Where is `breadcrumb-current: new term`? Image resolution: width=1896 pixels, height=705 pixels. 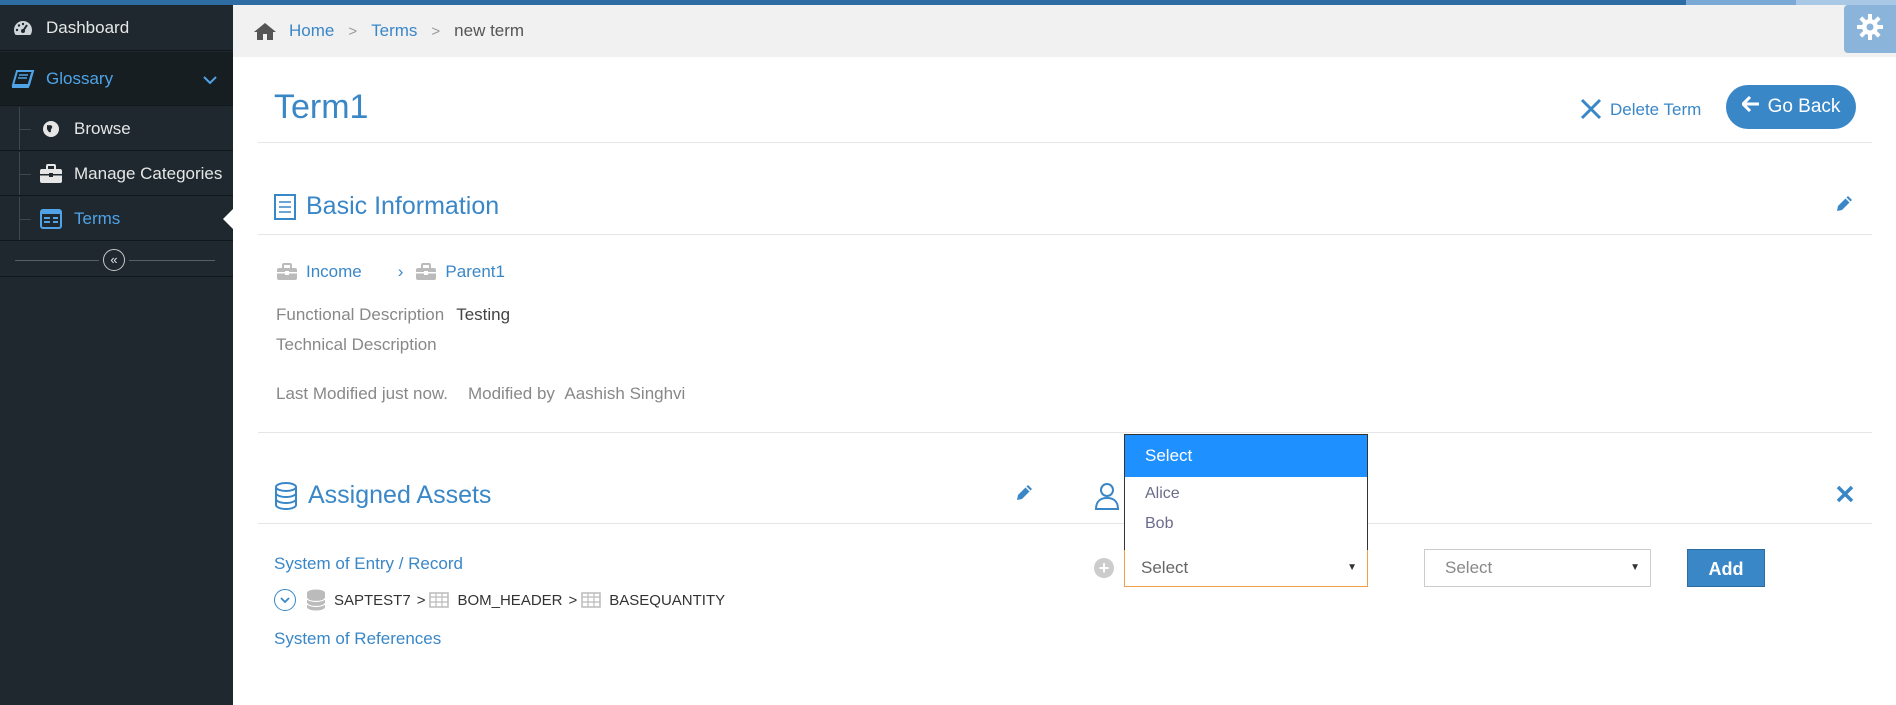 breadcrumb-current: new term is located at coordinates (489, 30).